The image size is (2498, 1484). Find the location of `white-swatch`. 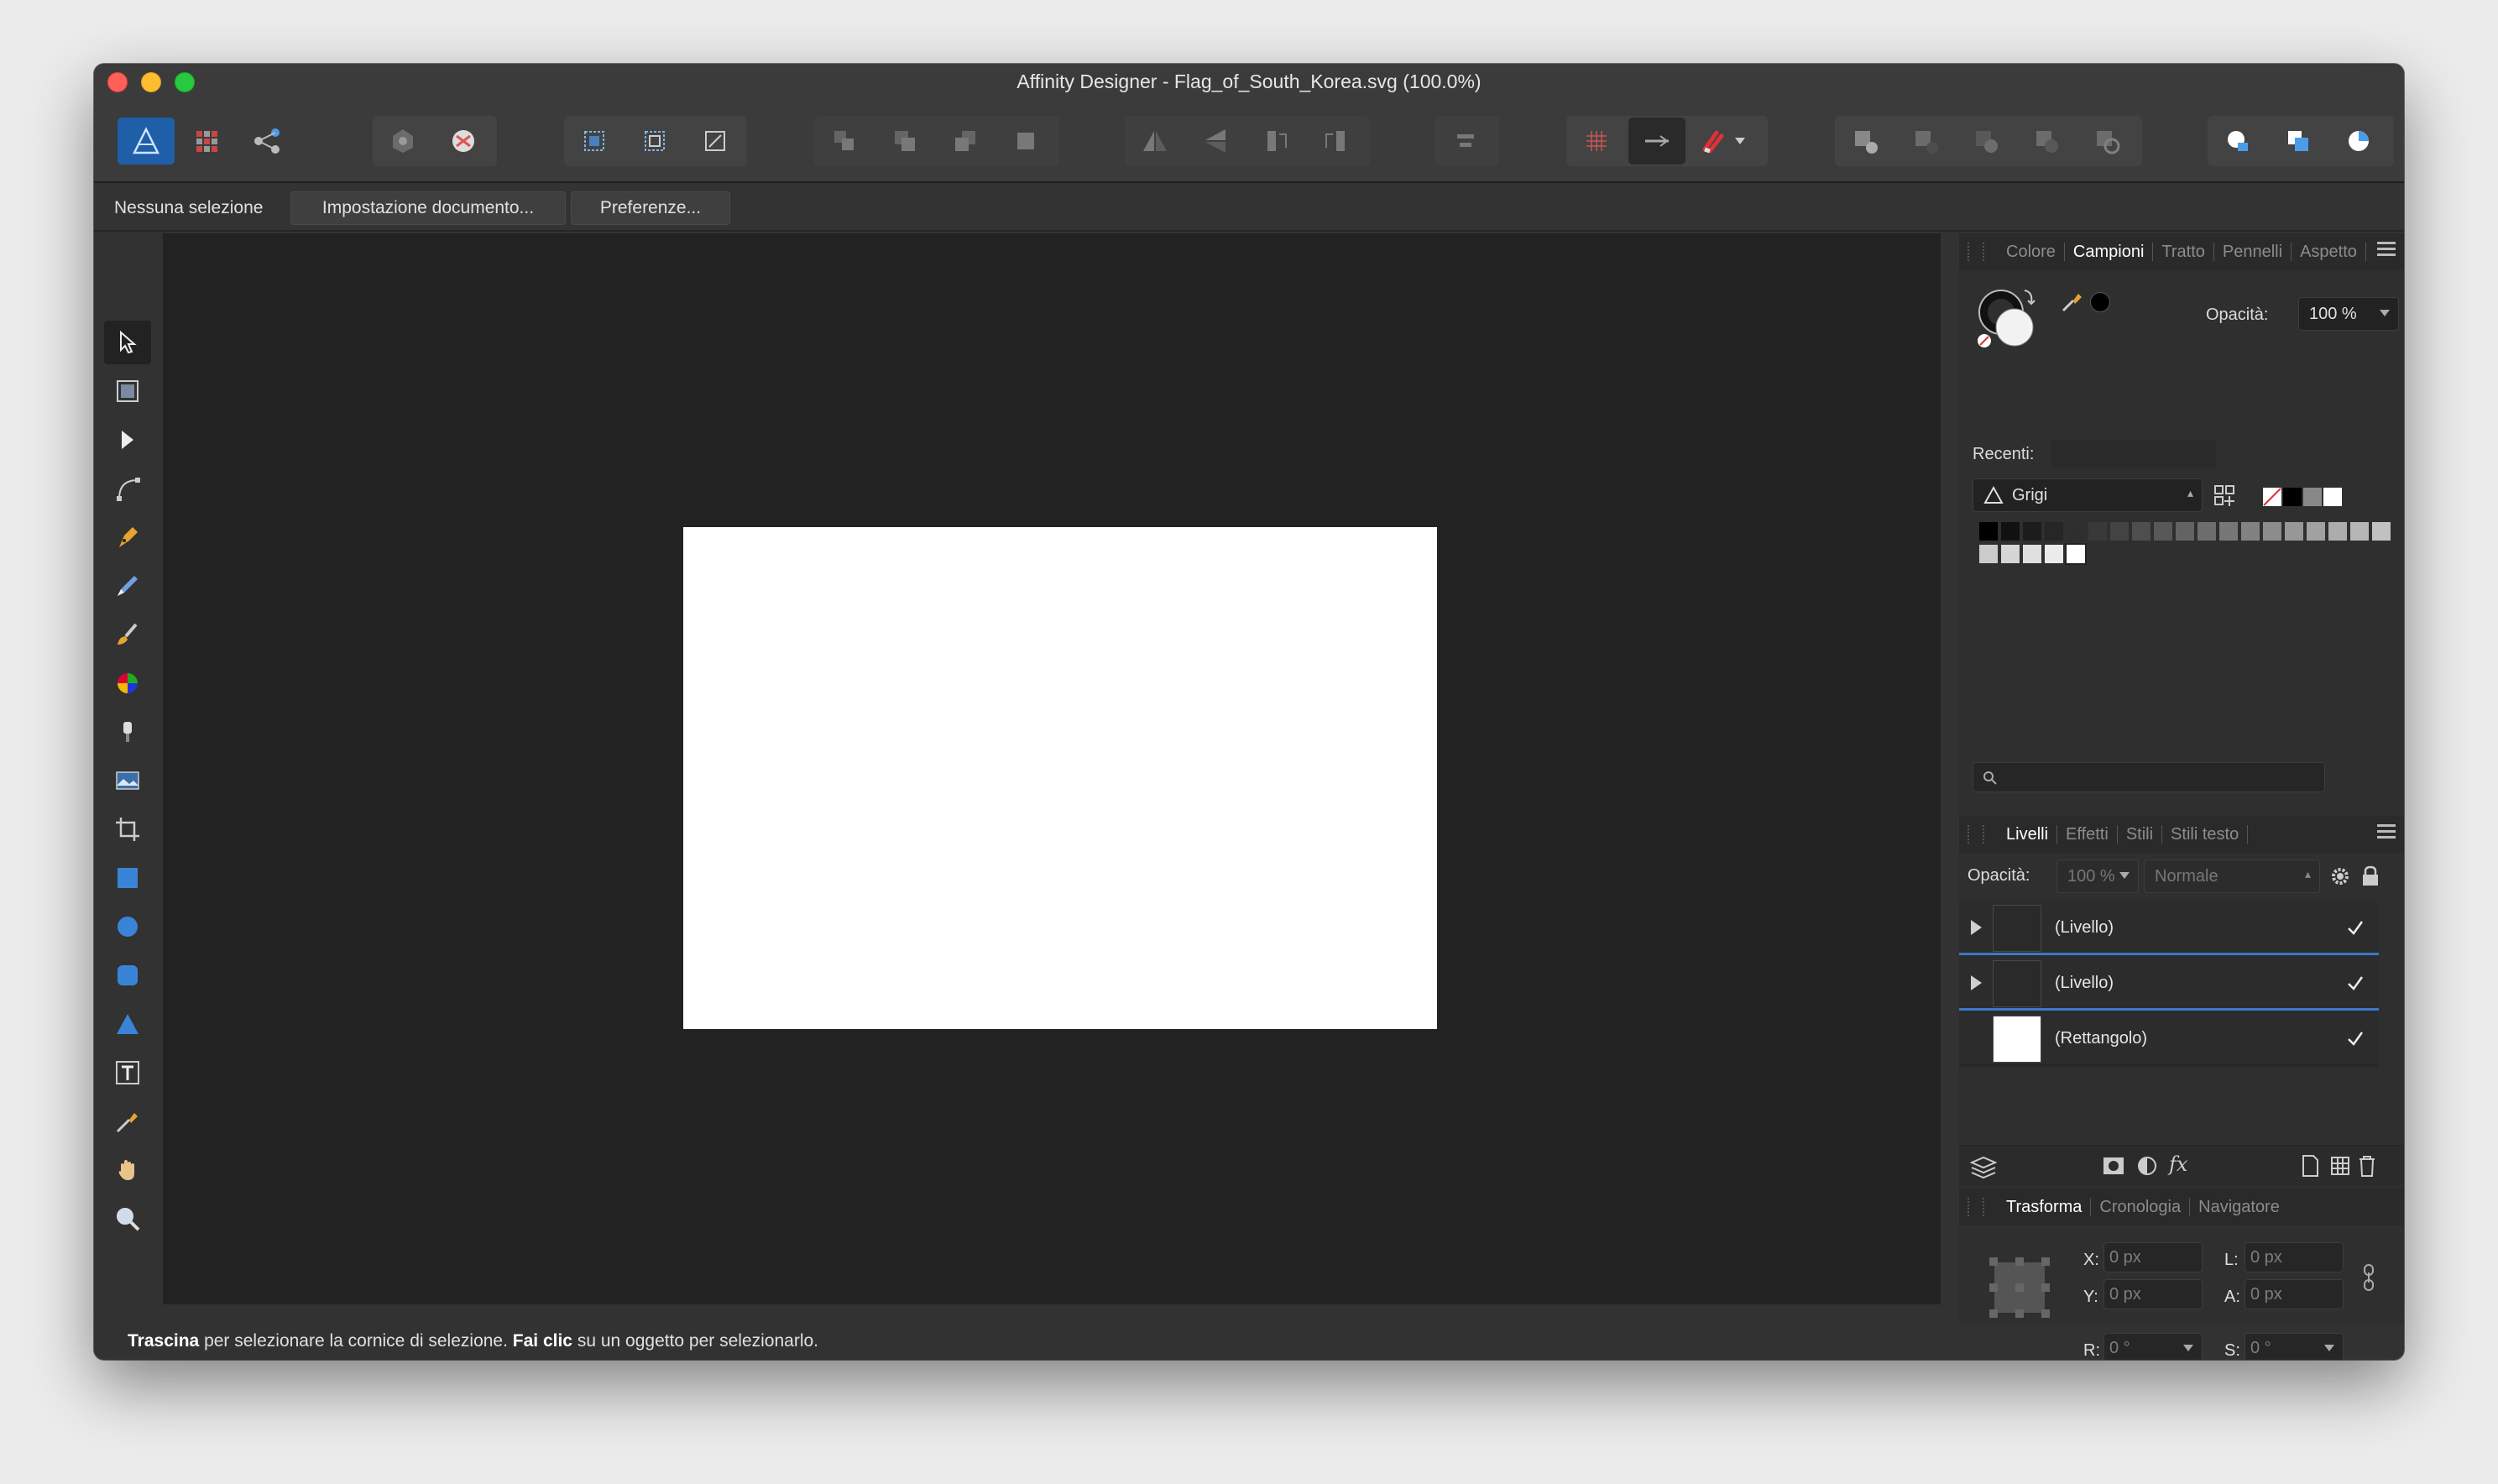

white-swatch is located at coordinates (2332, 497).